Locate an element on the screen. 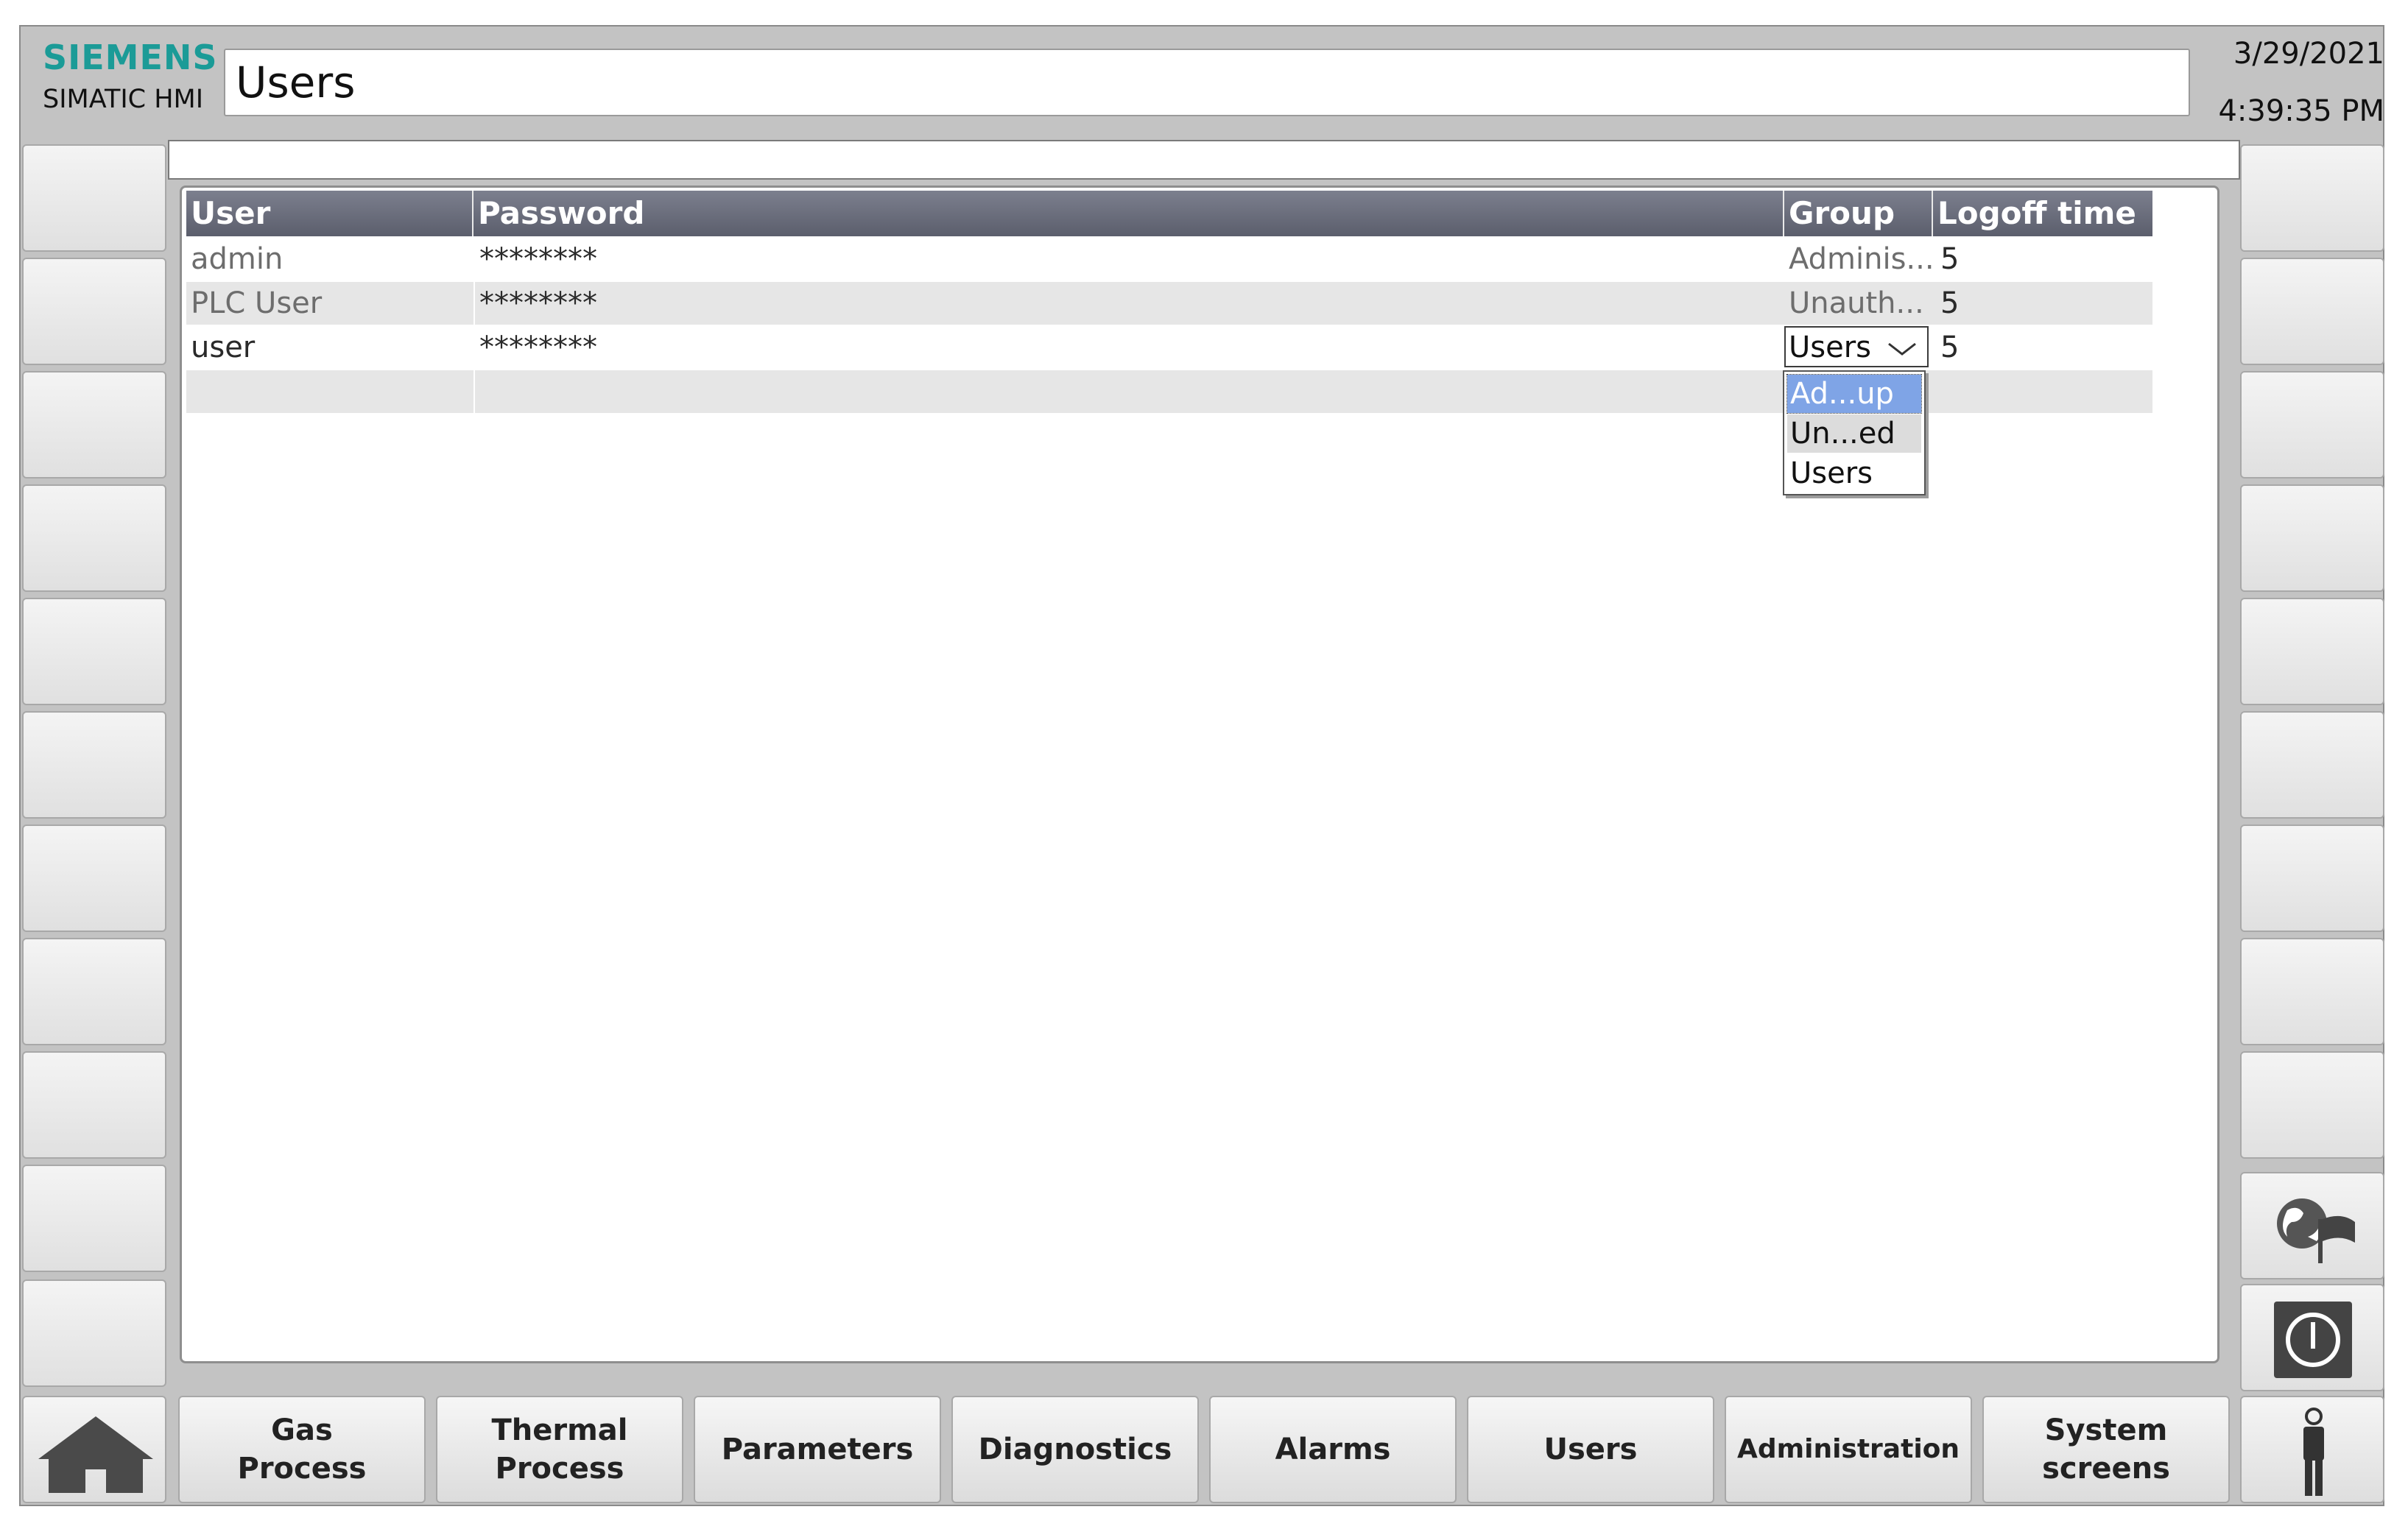 The width and height of the screenshot is (2408, 1529). power-button is located at coordinates (2312, 1337).